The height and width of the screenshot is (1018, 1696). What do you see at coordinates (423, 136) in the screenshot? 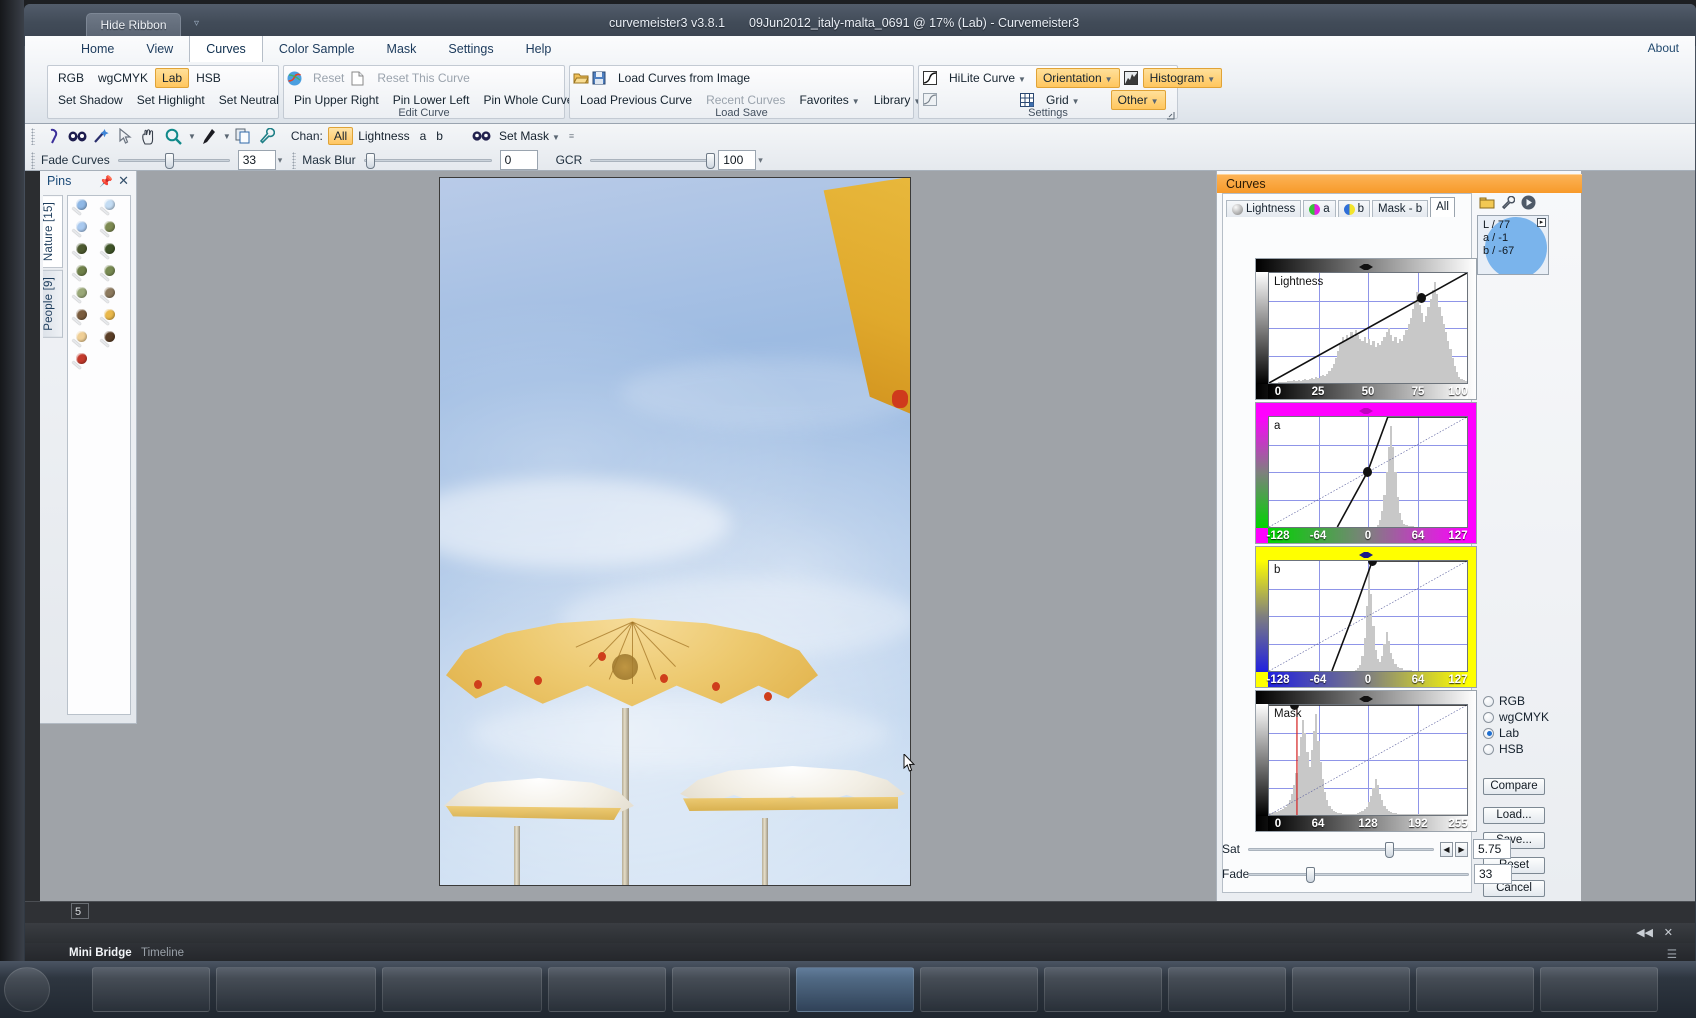
I see `channel-a-button: a` at bounding box center [423, 136].